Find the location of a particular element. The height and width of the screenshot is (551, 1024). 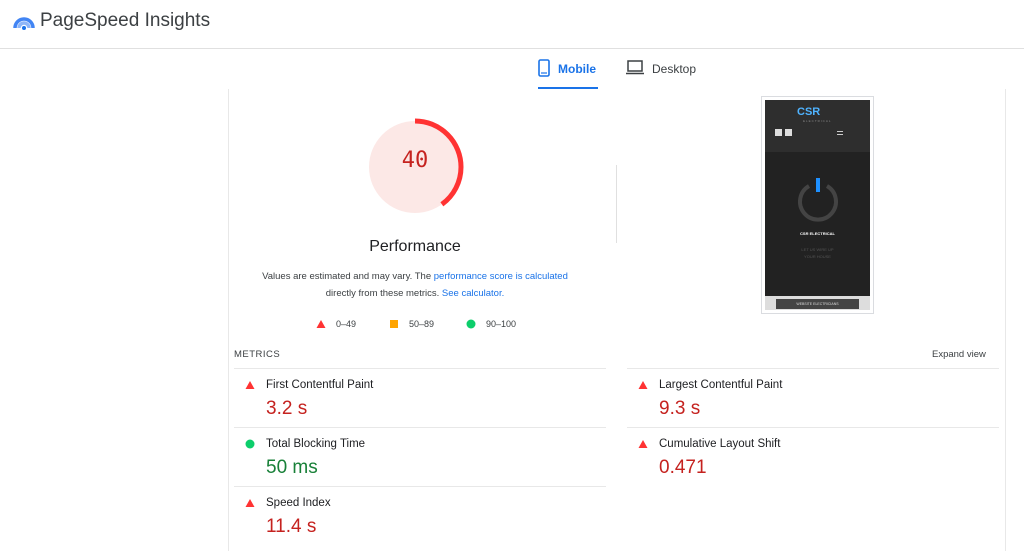

tab-mobile: Mobile is located at coordinates (568, 74).